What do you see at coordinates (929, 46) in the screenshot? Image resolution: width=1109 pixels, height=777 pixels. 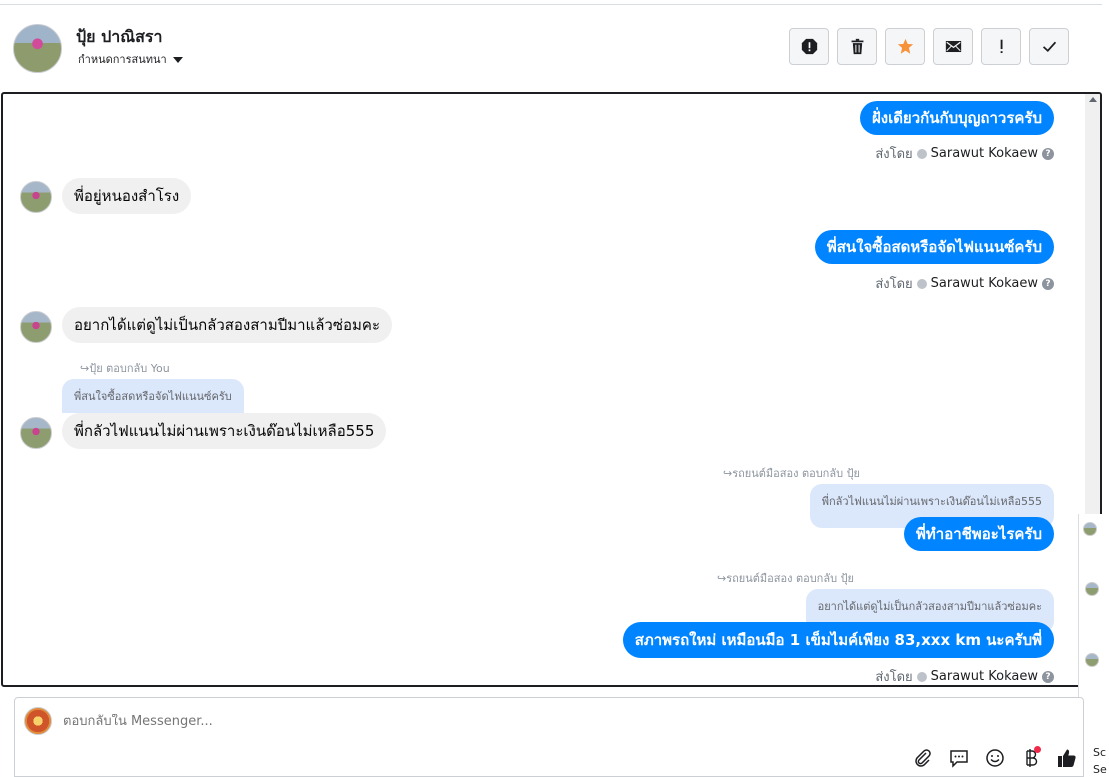 I see `header-toolbar` at bounding box center [929, 46].